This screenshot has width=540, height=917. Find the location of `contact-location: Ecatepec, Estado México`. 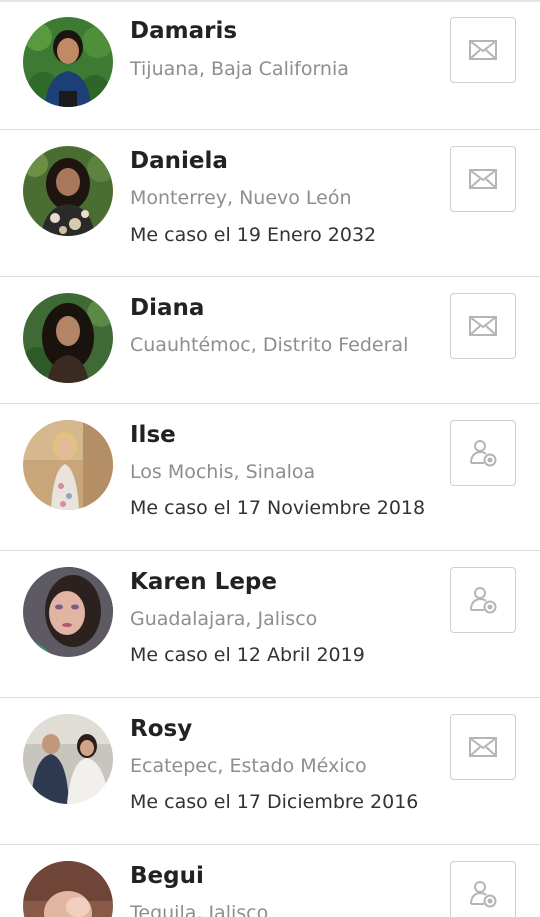

contact-location: Ecatepec, Estado México is located at coordinates (248, 766).